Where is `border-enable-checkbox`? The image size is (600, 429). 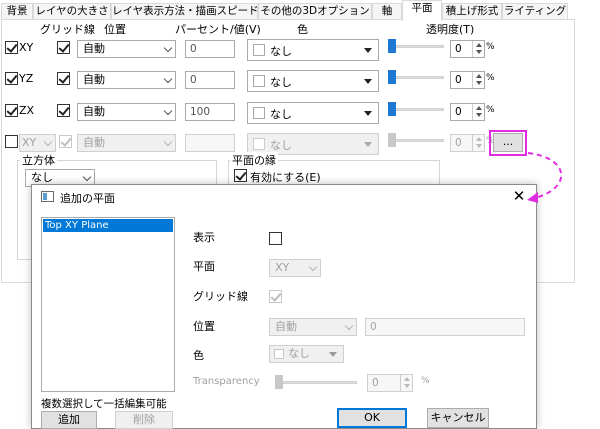 border-enable-checkbox is located at coordinates (240, 175).